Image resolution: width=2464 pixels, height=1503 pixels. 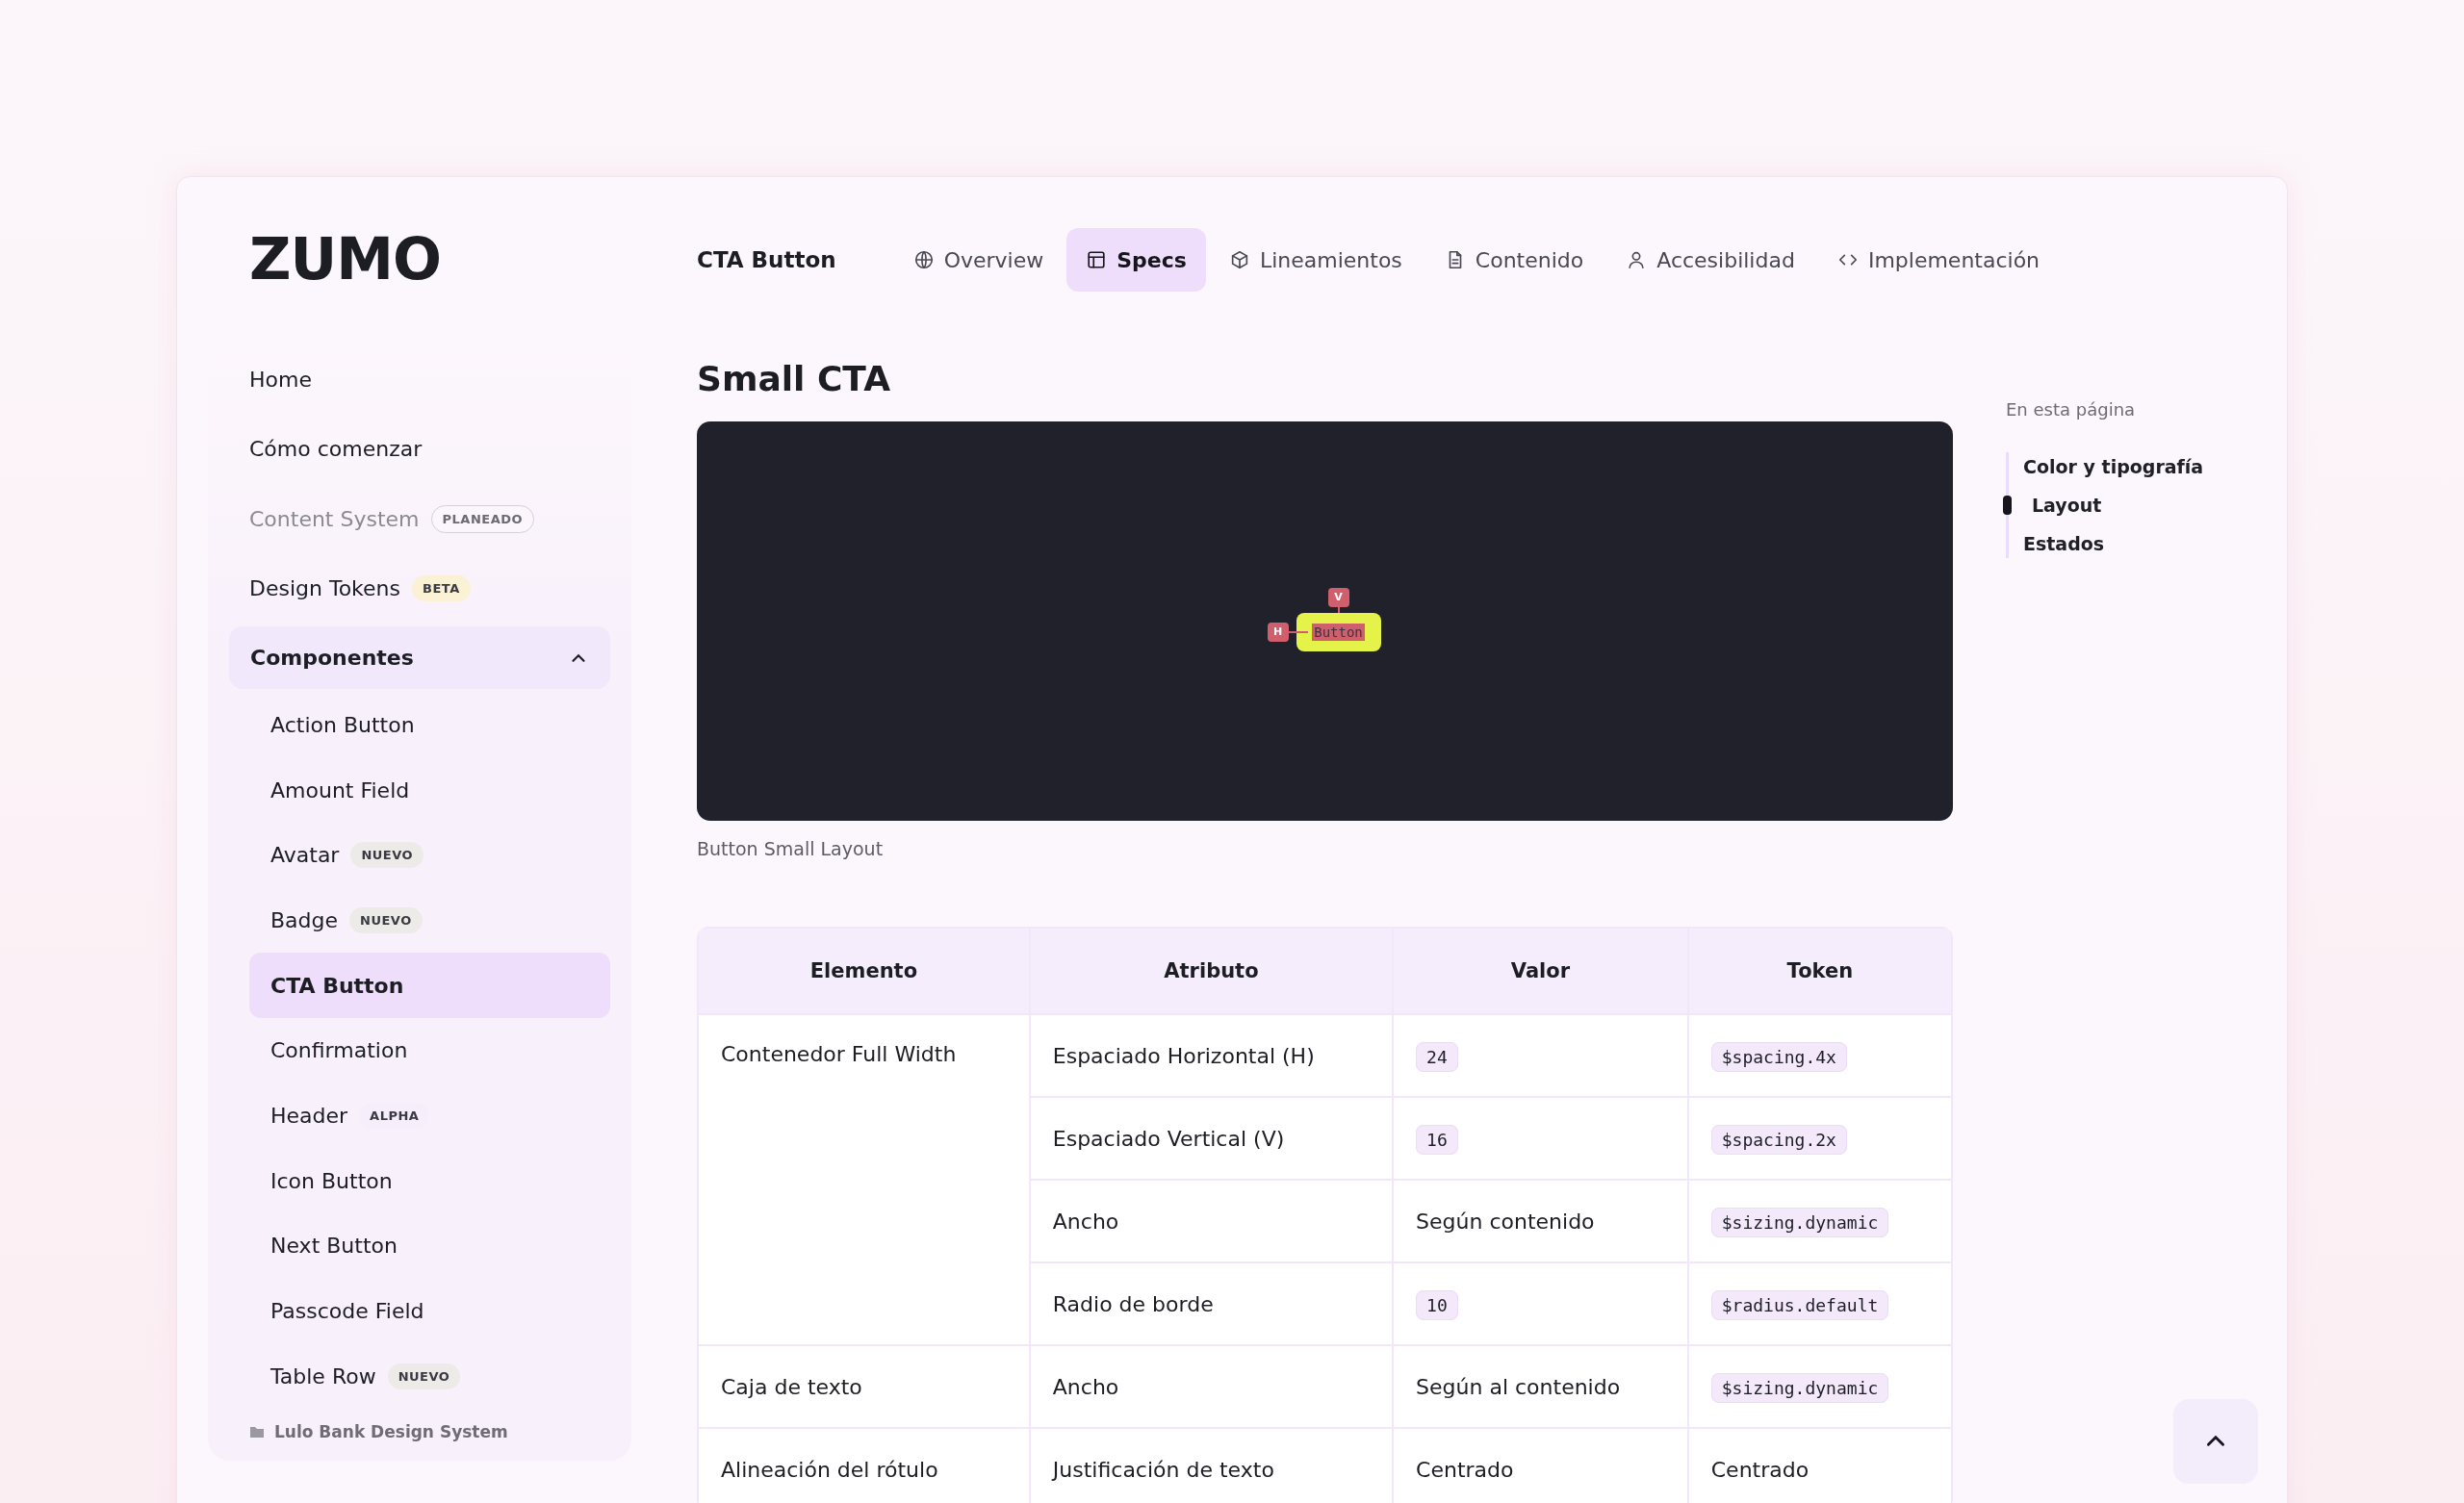 What do you see at coordinates (1505, 1221) in the screenshot?
I see `table-cell: Según contenido` at bounding box center [1505, 1221].